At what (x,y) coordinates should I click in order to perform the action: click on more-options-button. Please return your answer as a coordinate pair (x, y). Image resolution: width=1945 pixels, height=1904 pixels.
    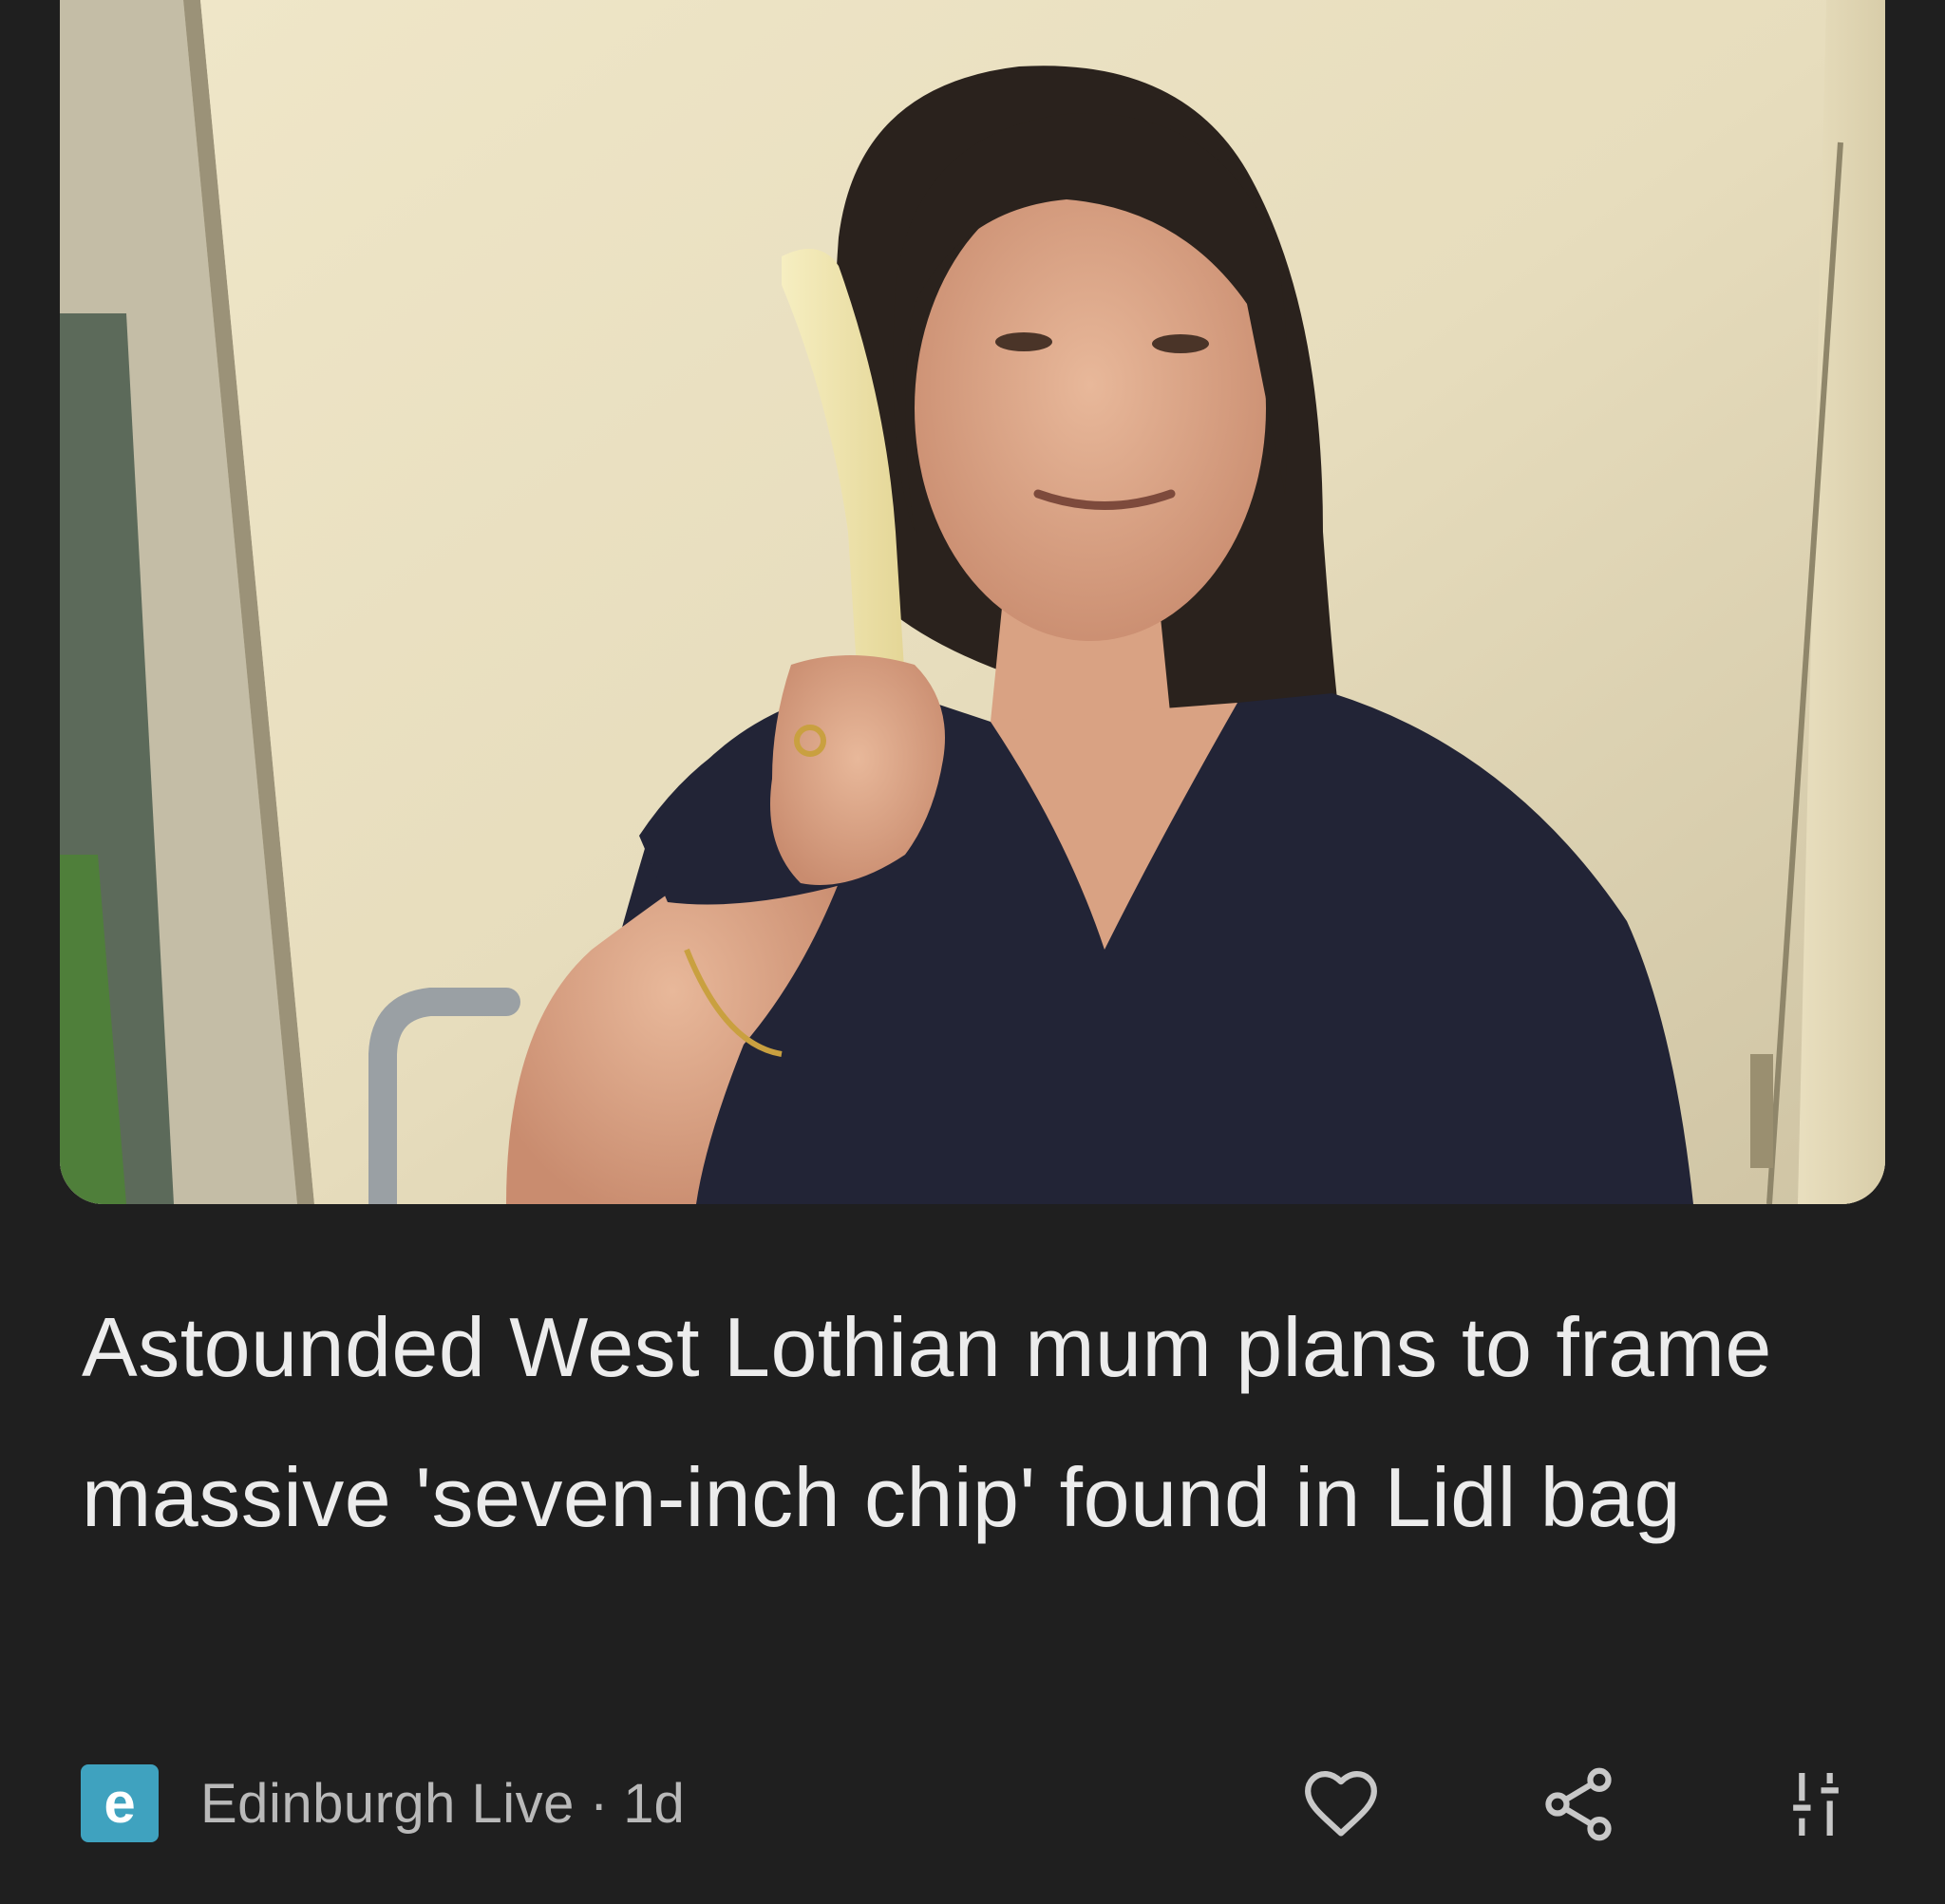
    Looking at the image, I should click on (1815, 1804).